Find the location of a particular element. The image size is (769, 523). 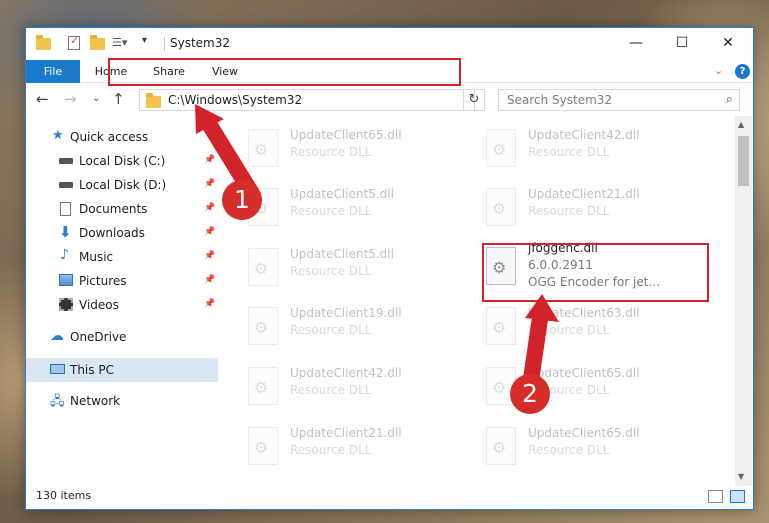

title-separator is located at coordinates (164, 44).